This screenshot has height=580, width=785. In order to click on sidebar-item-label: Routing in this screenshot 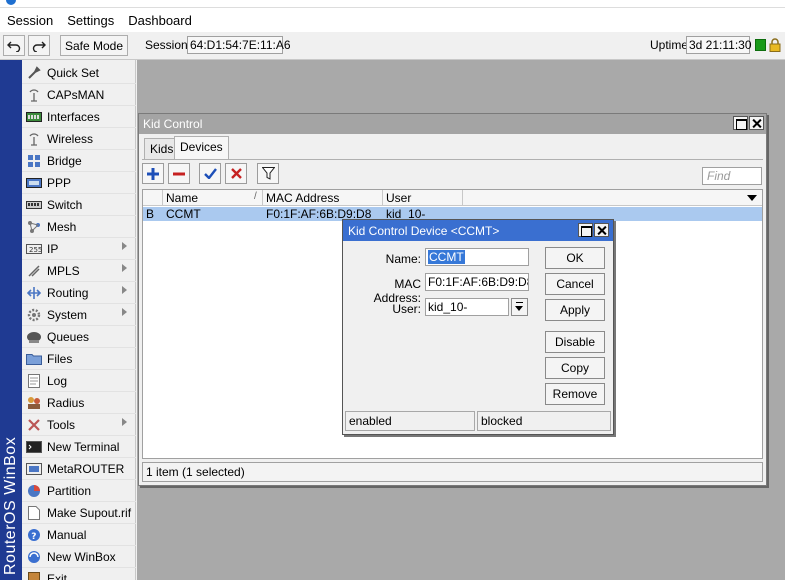, I will do `click(68, 292)`.